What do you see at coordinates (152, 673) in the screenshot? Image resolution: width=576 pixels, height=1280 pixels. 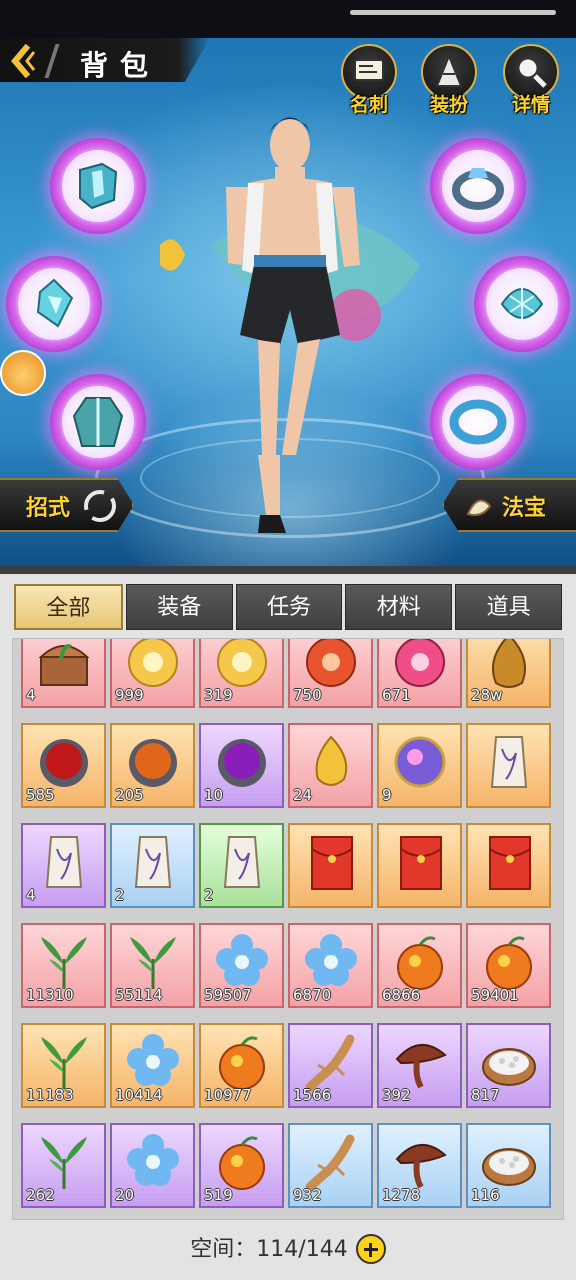 I see `inventory-item: 999` at bounding box center [152, 673].